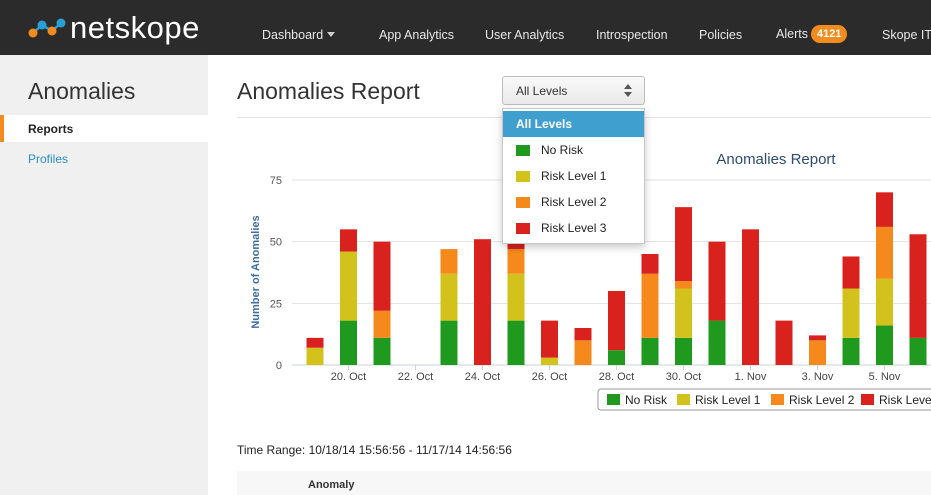 The height and width of the screenshot is (495, 931). Describe the element at coordinates (818, 377) in the screenshot. I see `x-tick-label: 3. Nov` at that location.